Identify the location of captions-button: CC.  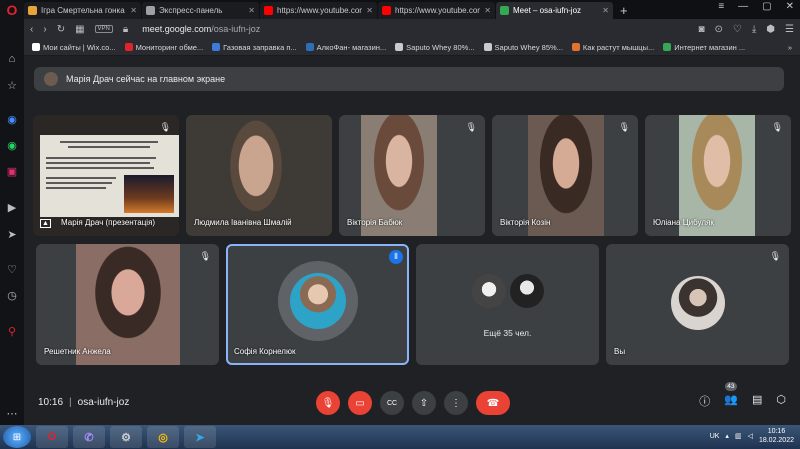
(392, 403).